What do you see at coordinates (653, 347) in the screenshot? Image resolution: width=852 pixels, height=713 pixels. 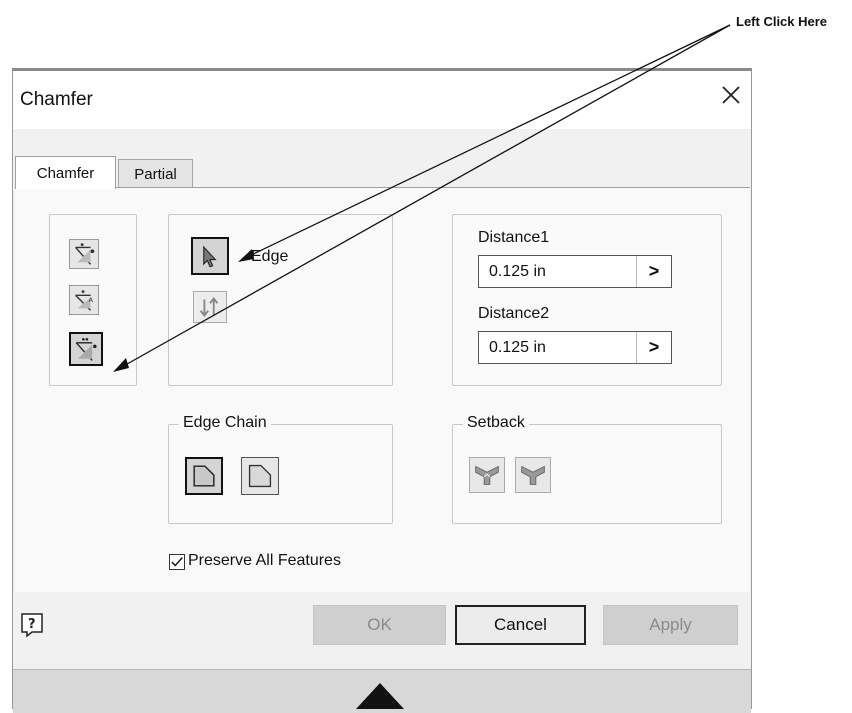 I see `distance2-flyout-button: >` at bounding box center [653, 347].